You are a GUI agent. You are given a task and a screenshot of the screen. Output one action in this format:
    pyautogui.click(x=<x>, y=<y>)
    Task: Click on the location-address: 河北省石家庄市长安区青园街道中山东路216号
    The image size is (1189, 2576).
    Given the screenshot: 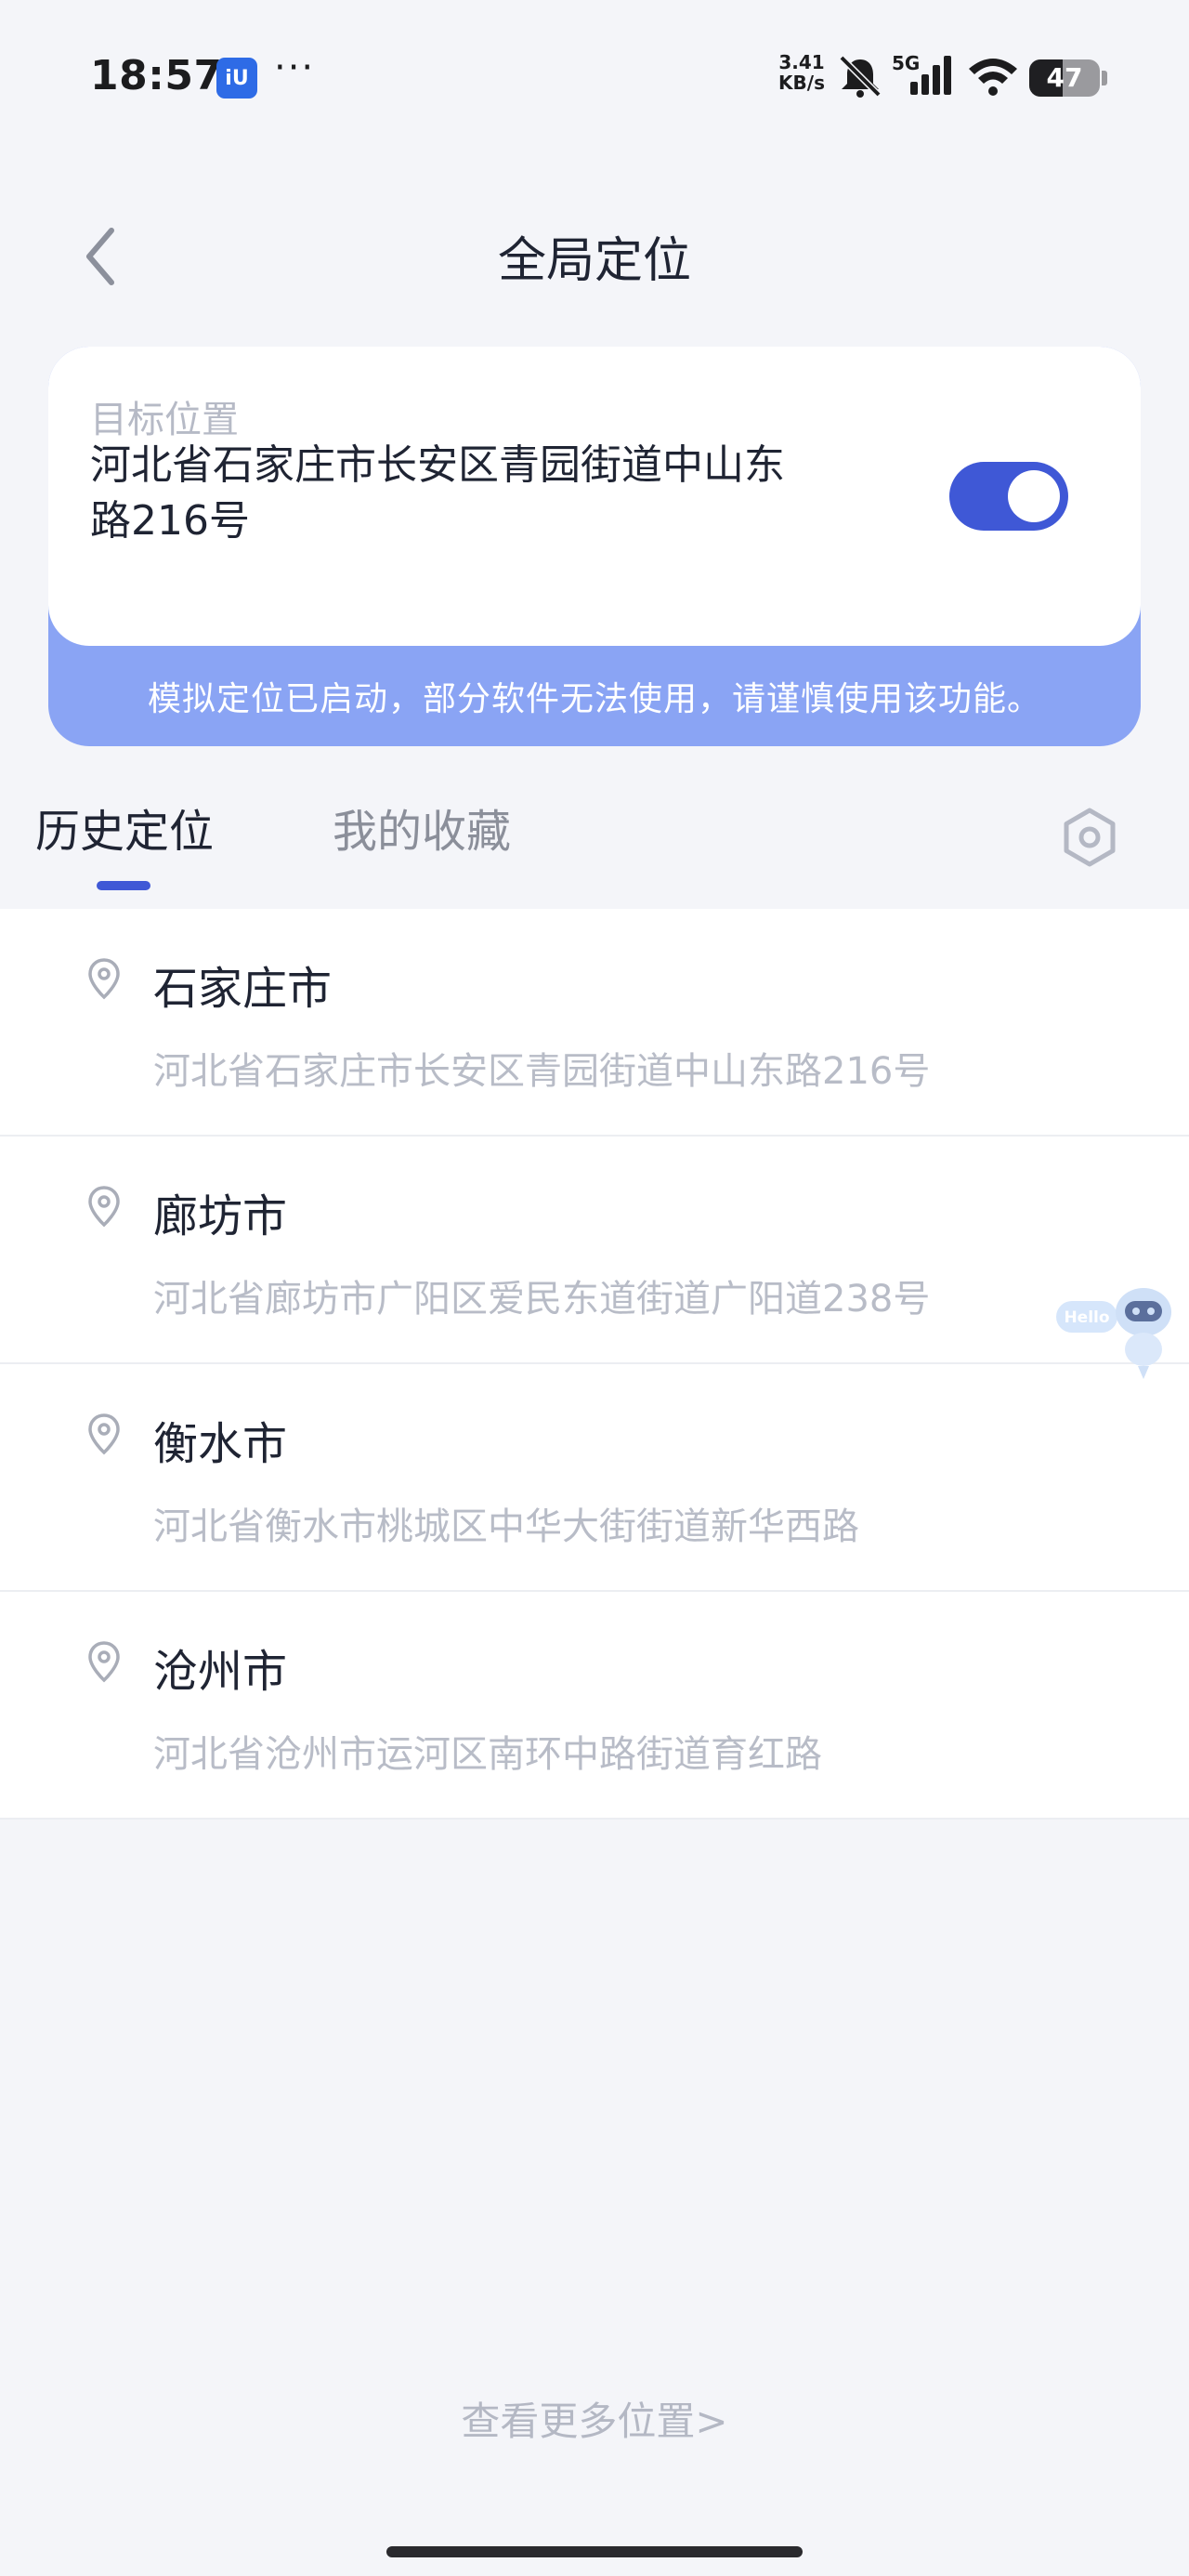 What is the action you would take?
    pyautogui.click(x=542, y=1071)
    